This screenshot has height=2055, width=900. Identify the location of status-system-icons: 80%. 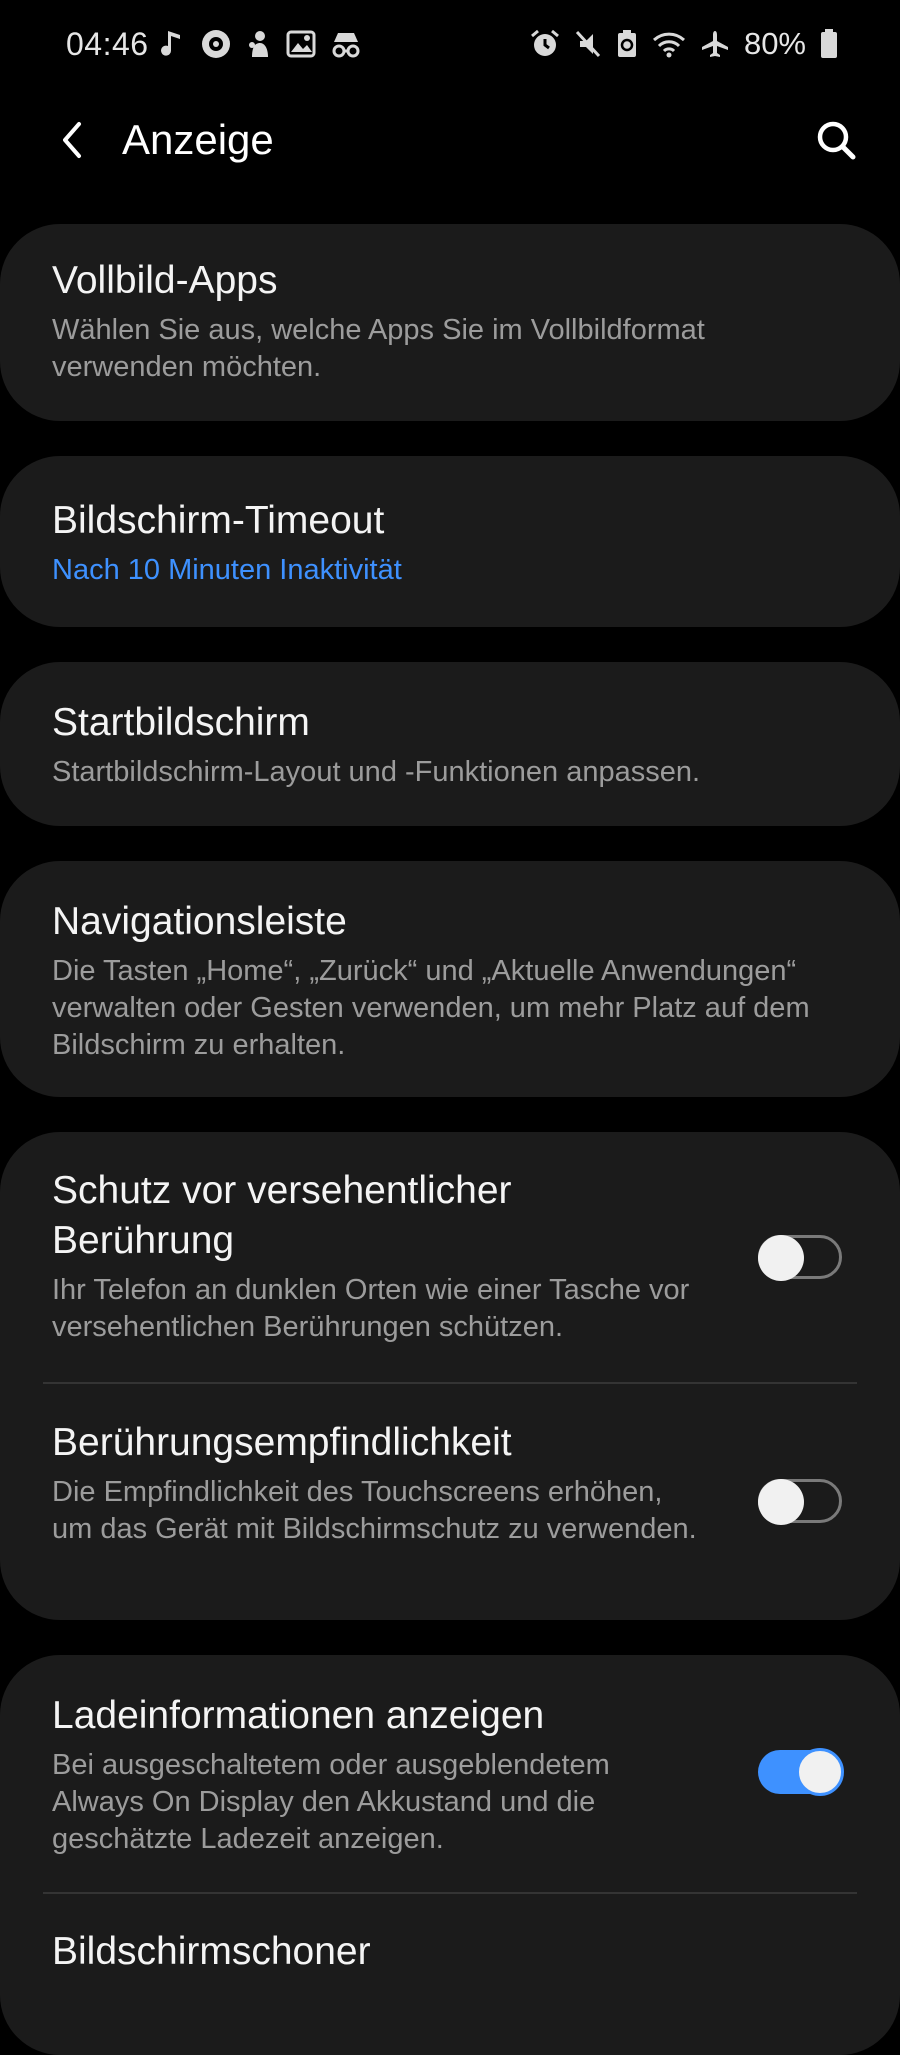
(684, 44).